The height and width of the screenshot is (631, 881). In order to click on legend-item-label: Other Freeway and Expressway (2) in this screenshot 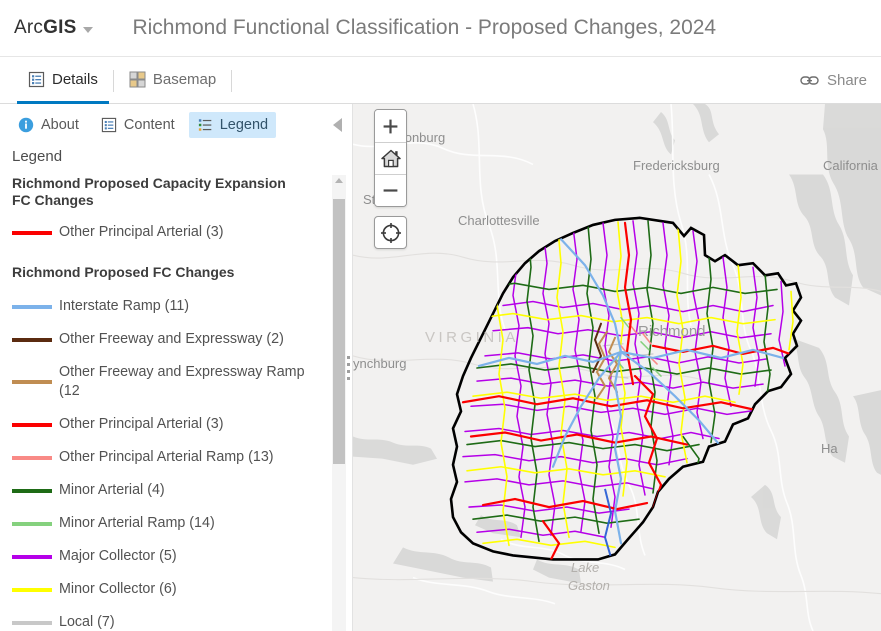, I will do `click(171, 339)`.